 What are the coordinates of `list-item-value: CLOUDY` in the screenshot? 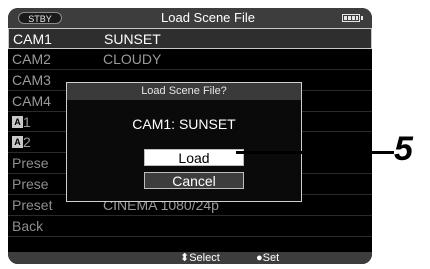 It's located at (132, 58).